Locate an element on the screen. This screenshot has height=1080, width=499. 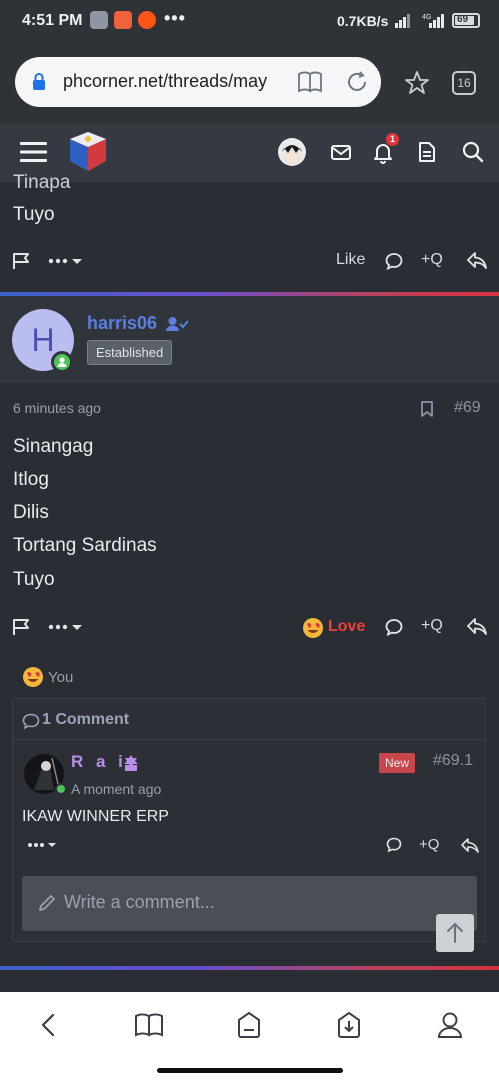
poster-username: harris06 is located at coordinates (122, 323).